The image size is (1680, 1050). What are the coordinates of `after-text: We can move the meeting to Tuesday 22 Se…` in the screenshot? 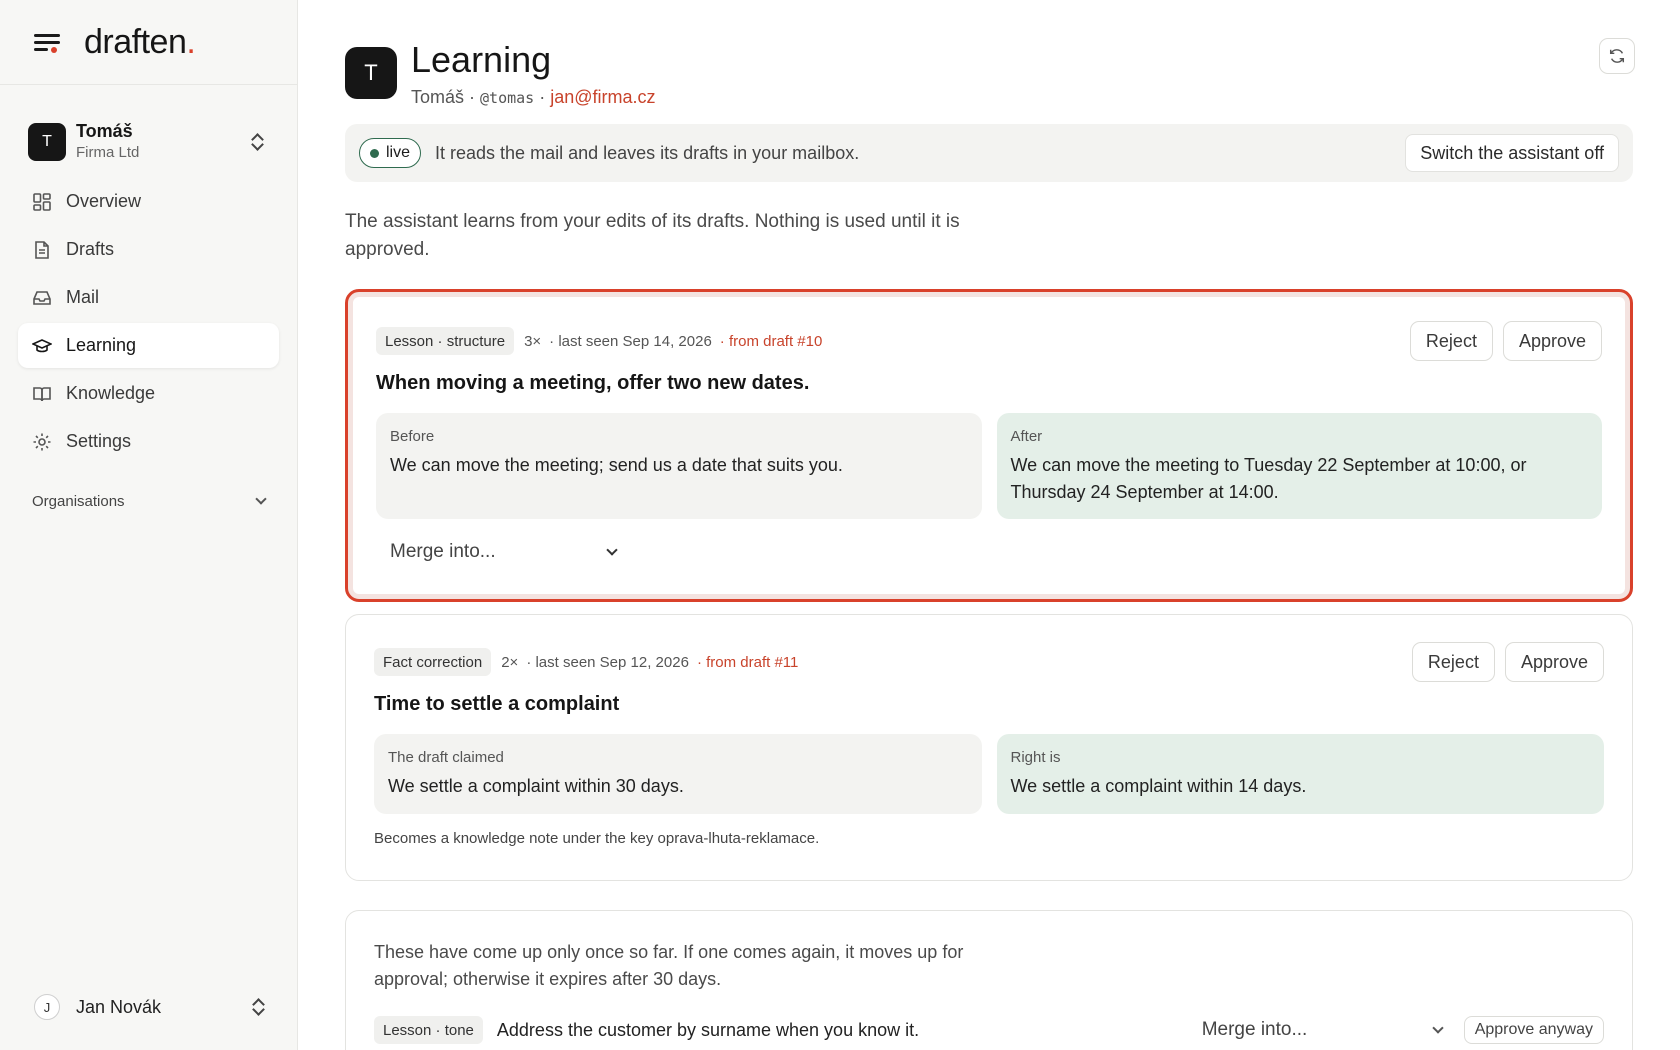 It's located at (1268, 478).